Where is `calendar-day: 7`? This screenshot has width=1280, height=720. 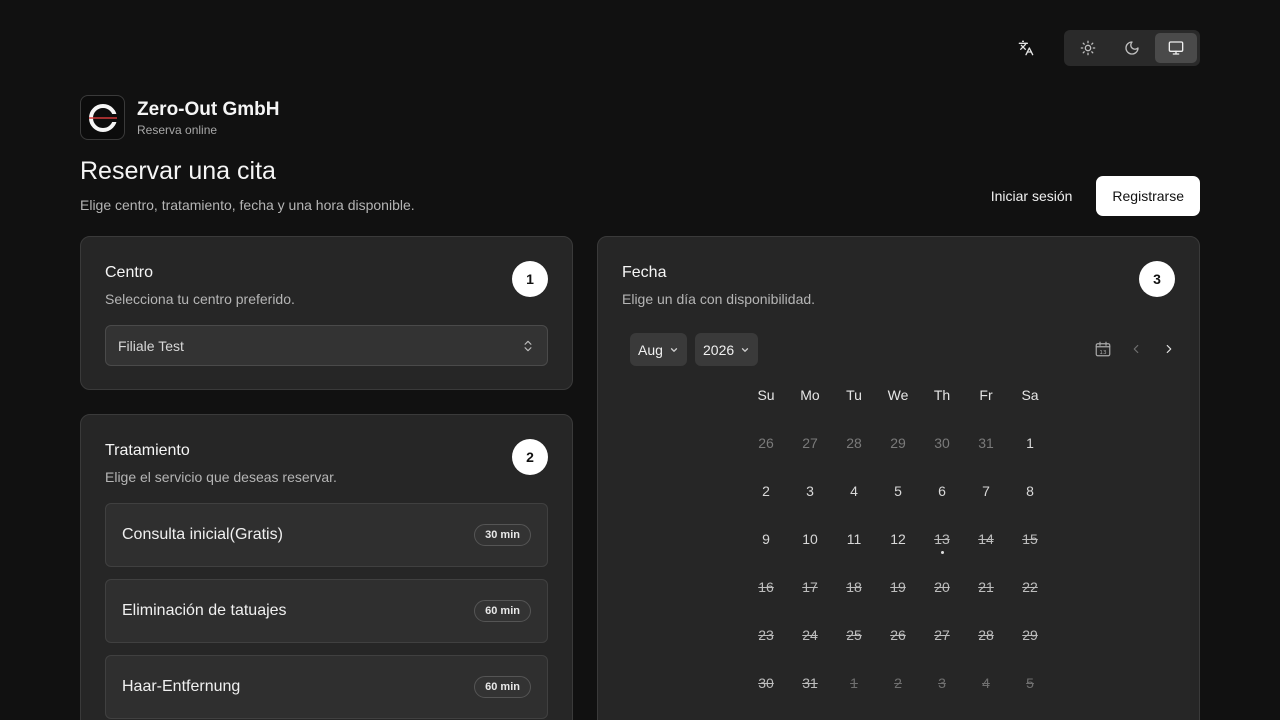
calendar-day: 7 is located at coordinates (986, 491).